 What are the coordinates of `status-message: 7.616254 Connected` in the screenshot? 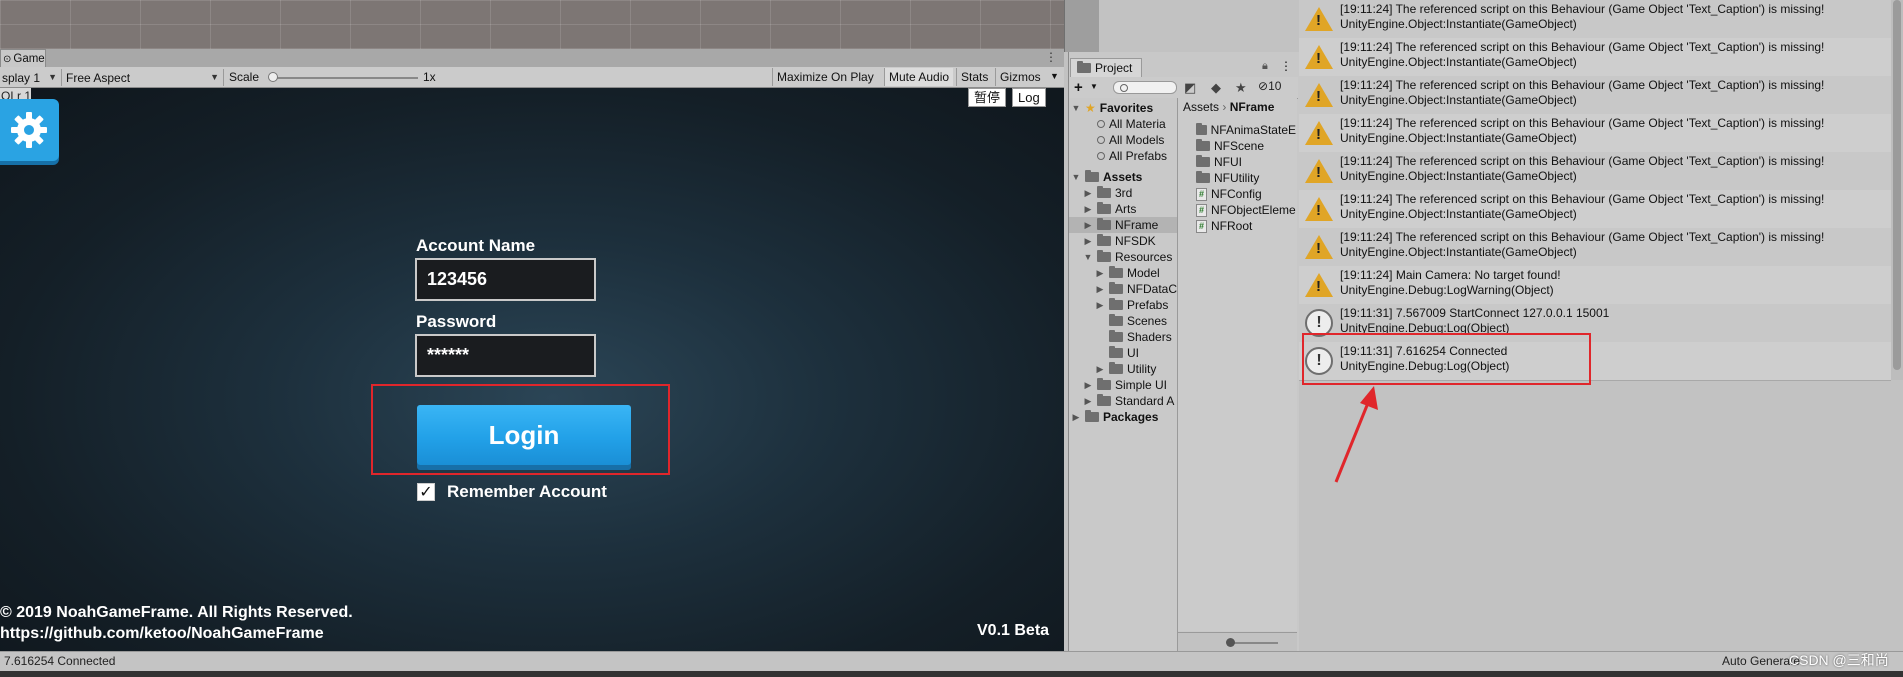 It's located at (59, 661).